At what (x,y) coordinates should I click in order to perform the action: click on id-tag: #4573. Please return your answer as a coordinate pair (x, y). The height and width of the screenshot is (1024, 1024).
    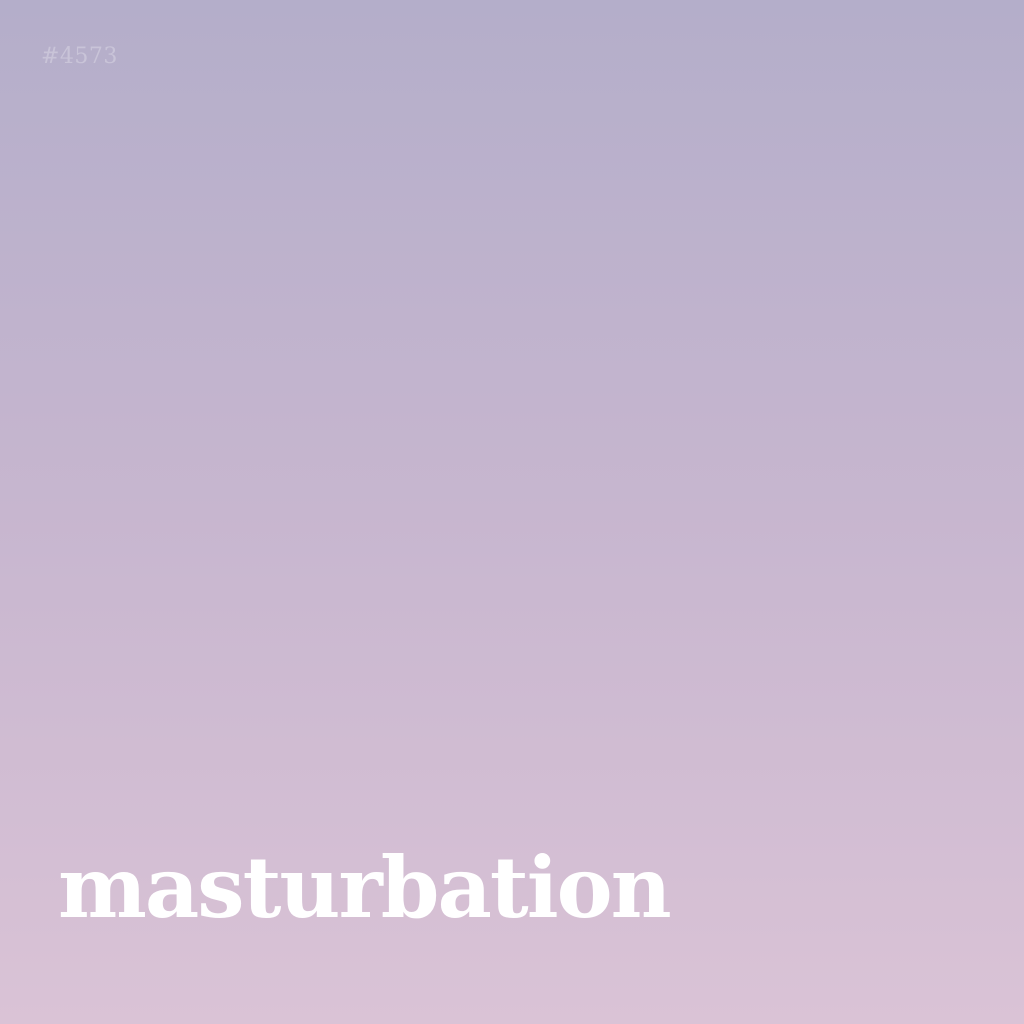
    Looking at the image, I should click on (79, 56).